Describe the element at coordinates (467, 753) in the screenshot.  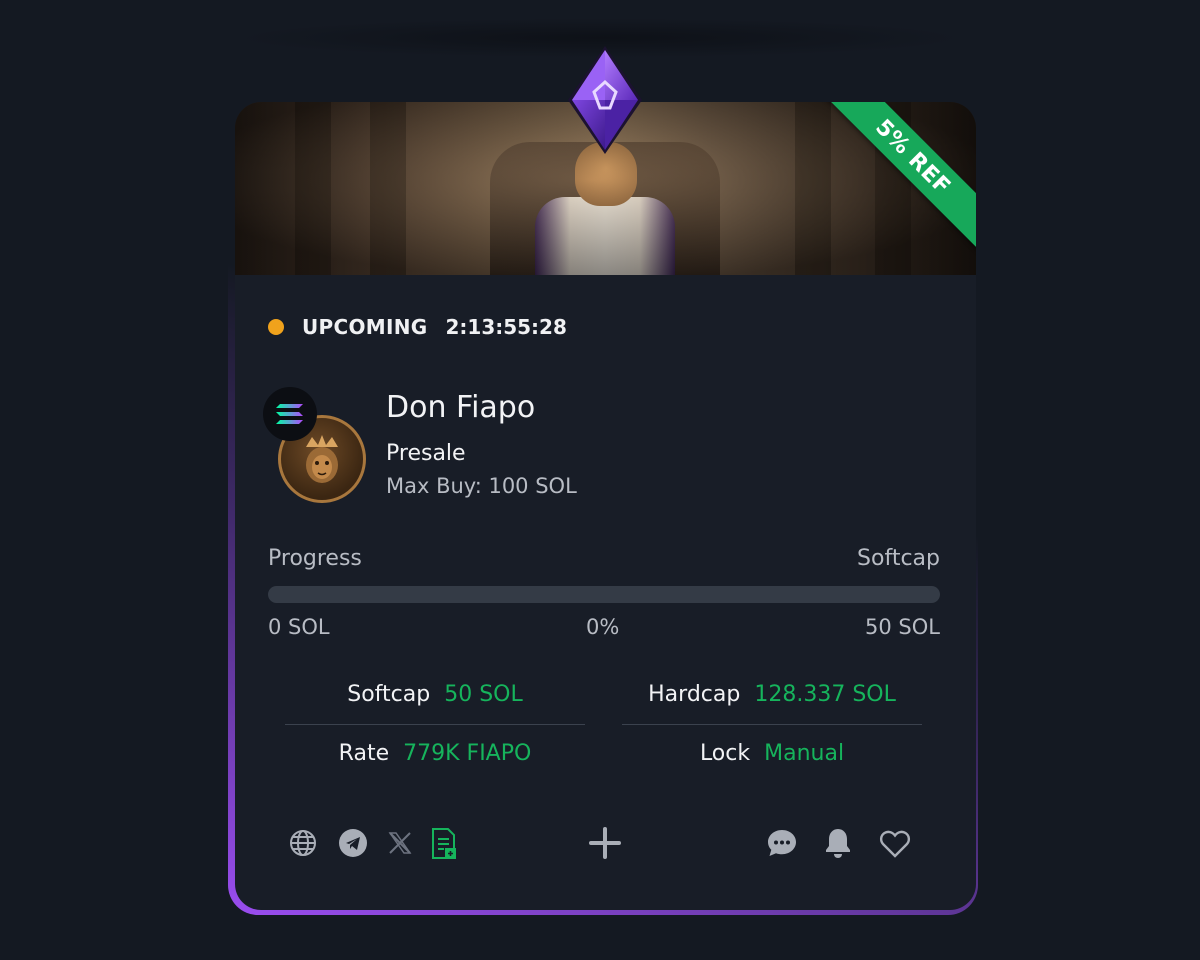
I see `stat-rate-value: 779K FIAPO` at that location.